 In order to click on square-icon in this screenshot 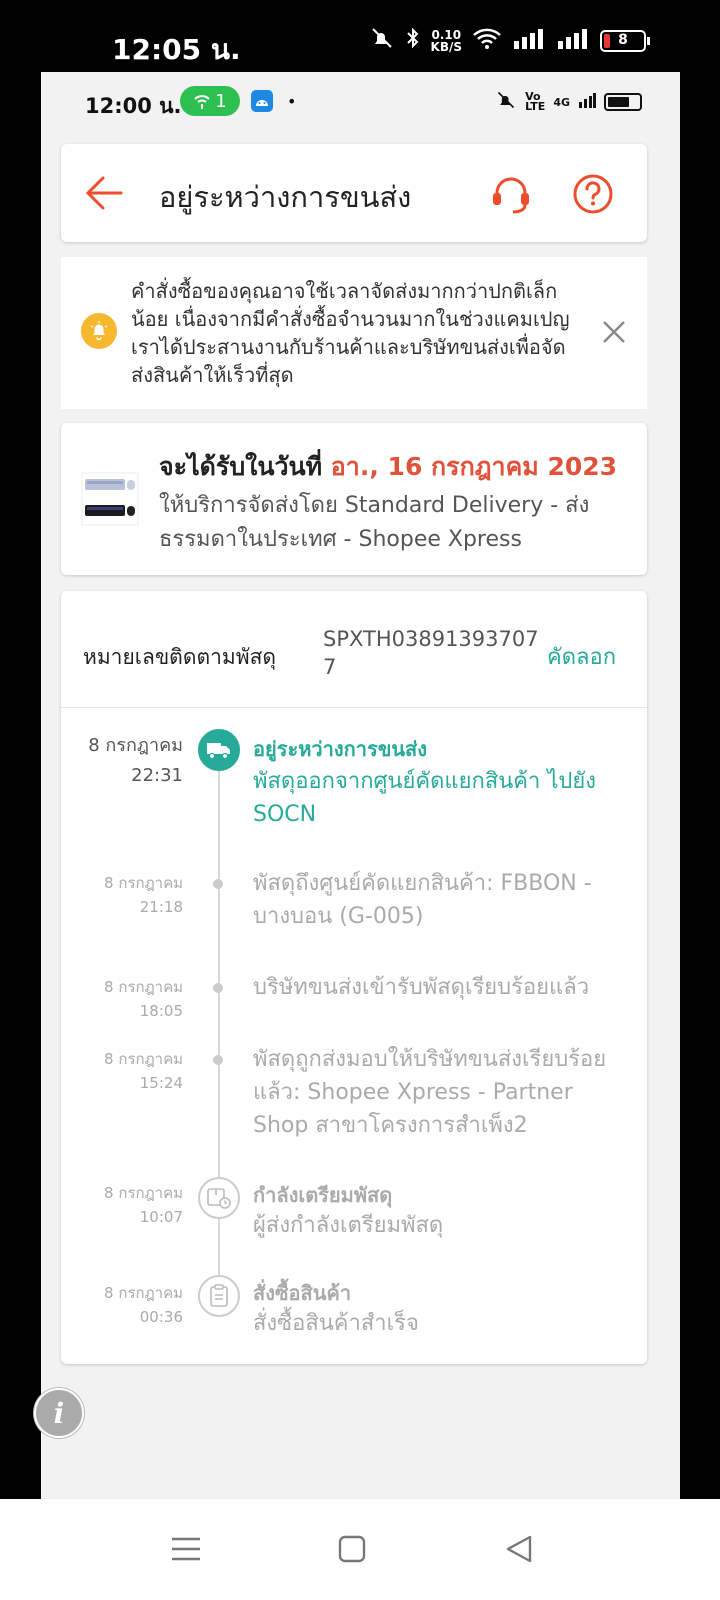, I will do `click(352, 1549)`.